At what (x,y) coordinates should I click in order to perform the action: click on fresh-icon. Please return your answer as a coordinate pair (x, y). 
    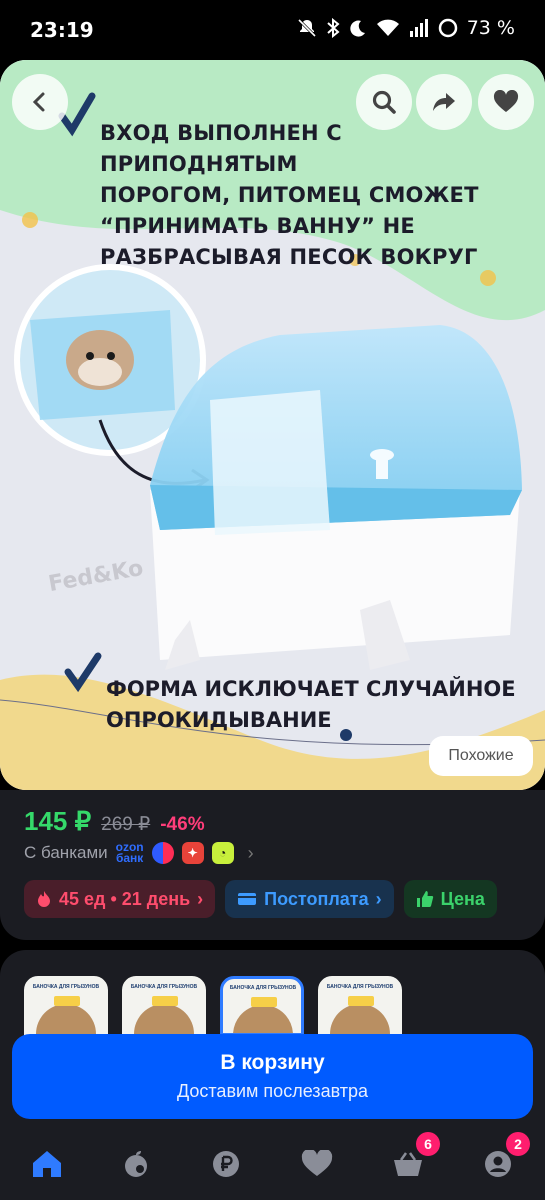
    Looking at the image, I should click on (136, 1164).